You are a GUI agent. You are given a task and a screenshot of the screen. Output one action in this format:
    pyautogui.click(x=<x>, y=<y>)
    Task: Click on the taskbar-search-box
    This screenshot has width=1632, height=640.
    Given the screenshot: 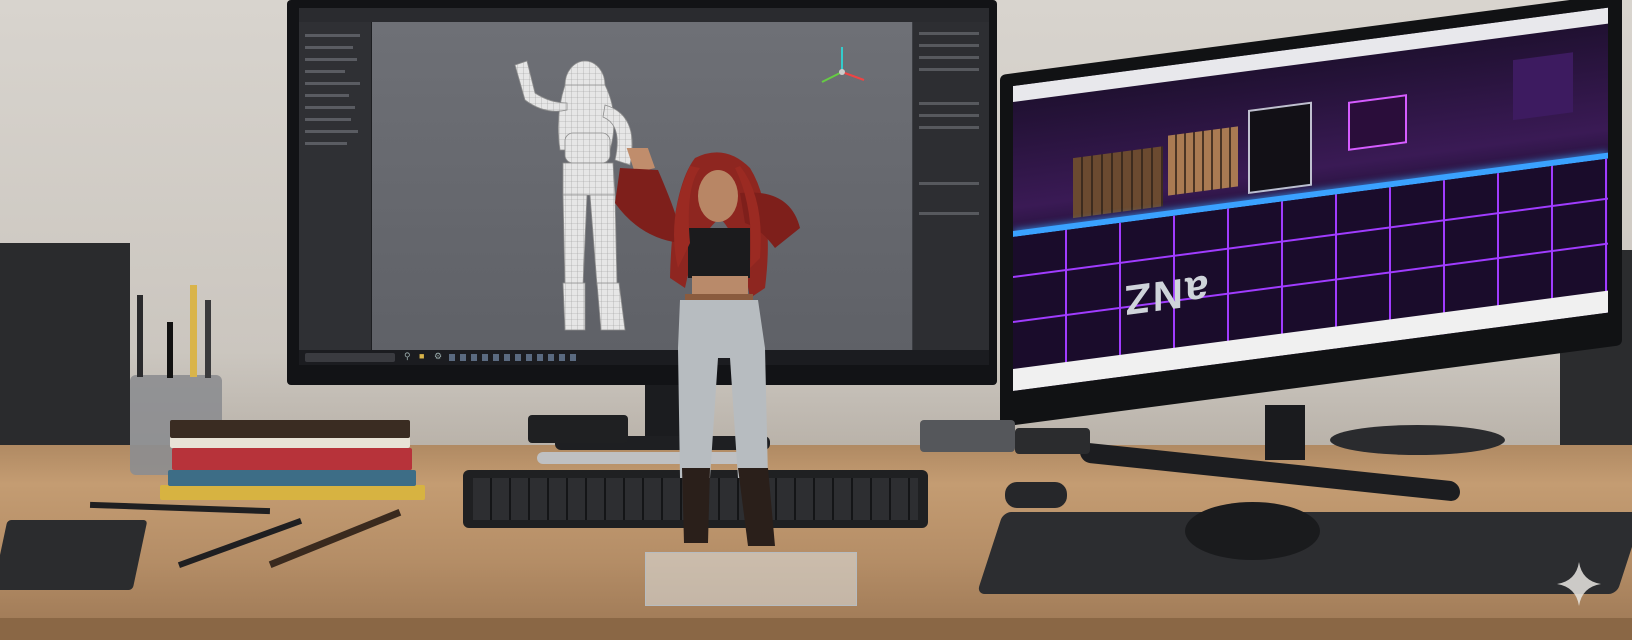 What is the action you would take?
    pyautogui.click(x=350, y=357)
    